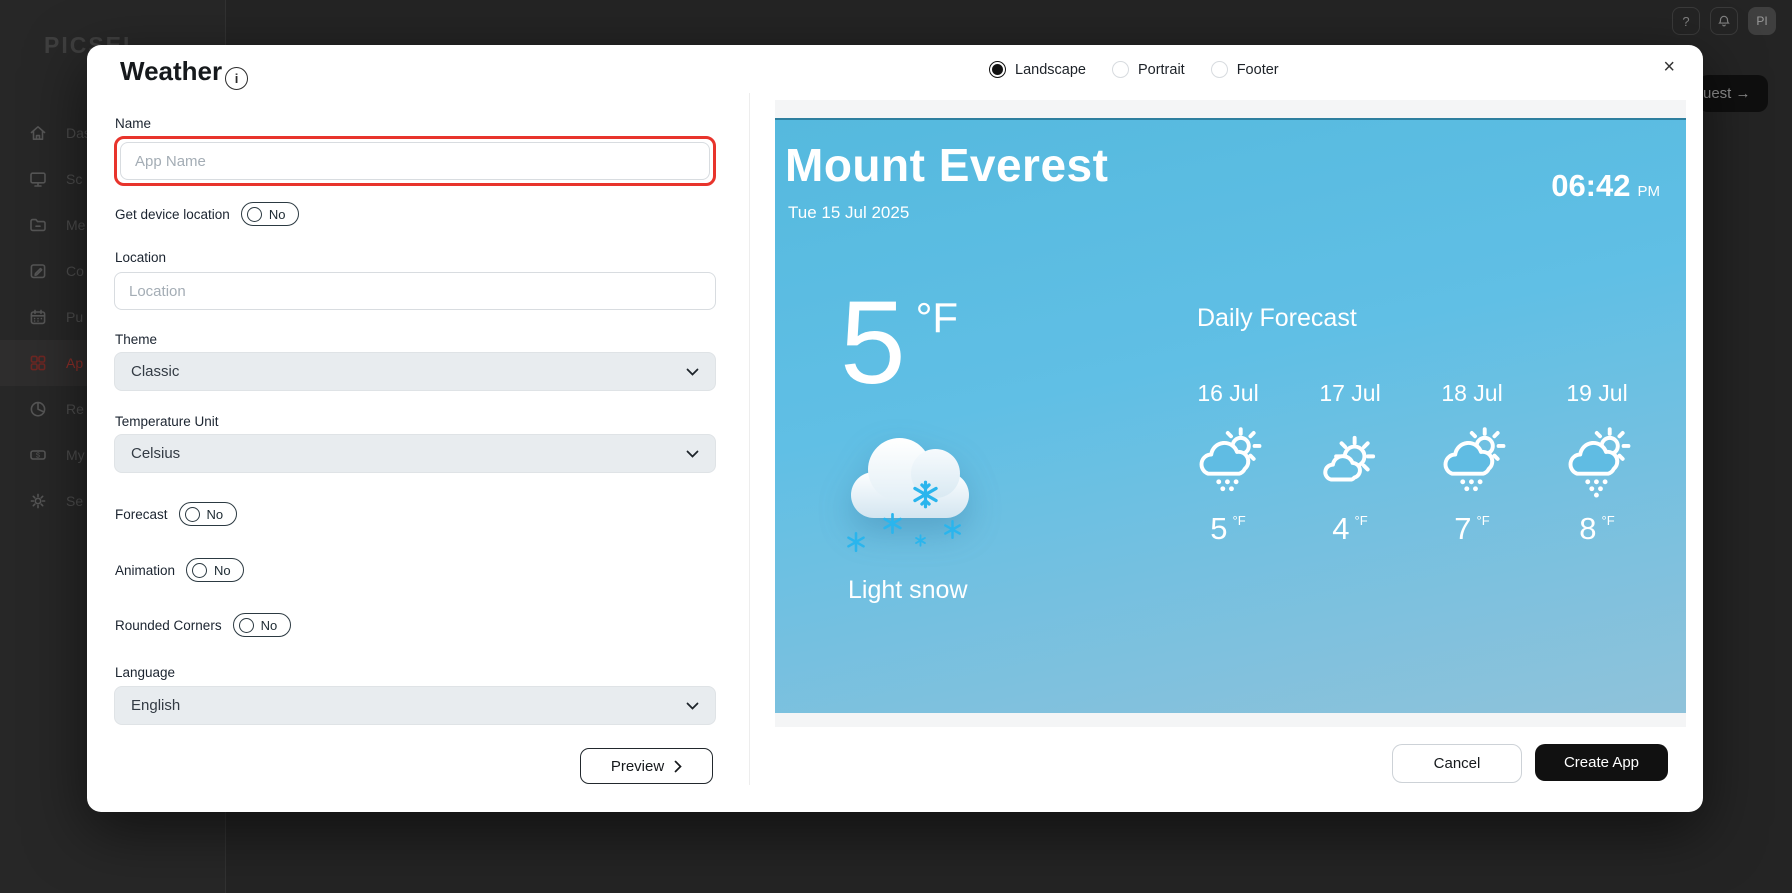  Describe the element at coordinates (261, 625) in the screenshot. I see `rounded-corners-toggle: No` at that location.